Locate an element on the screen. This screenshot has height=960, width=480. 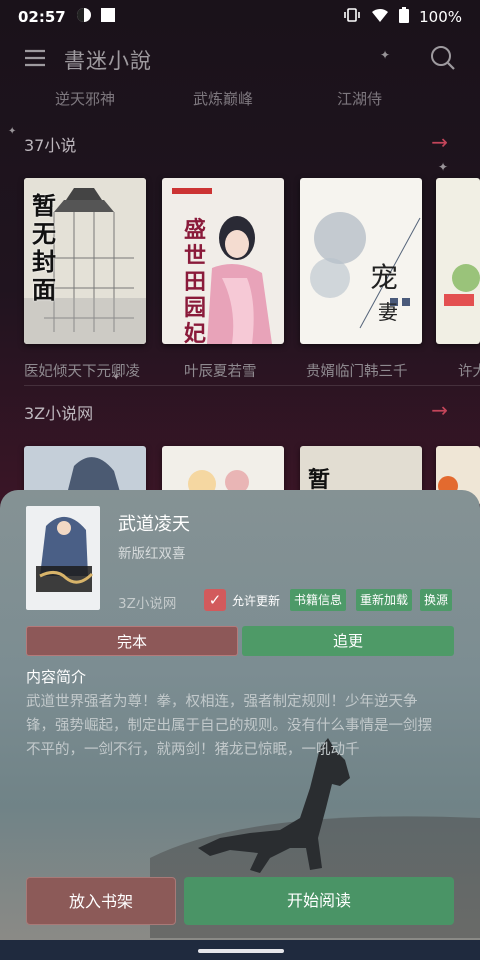
divider is located at coordinates (252, 385).